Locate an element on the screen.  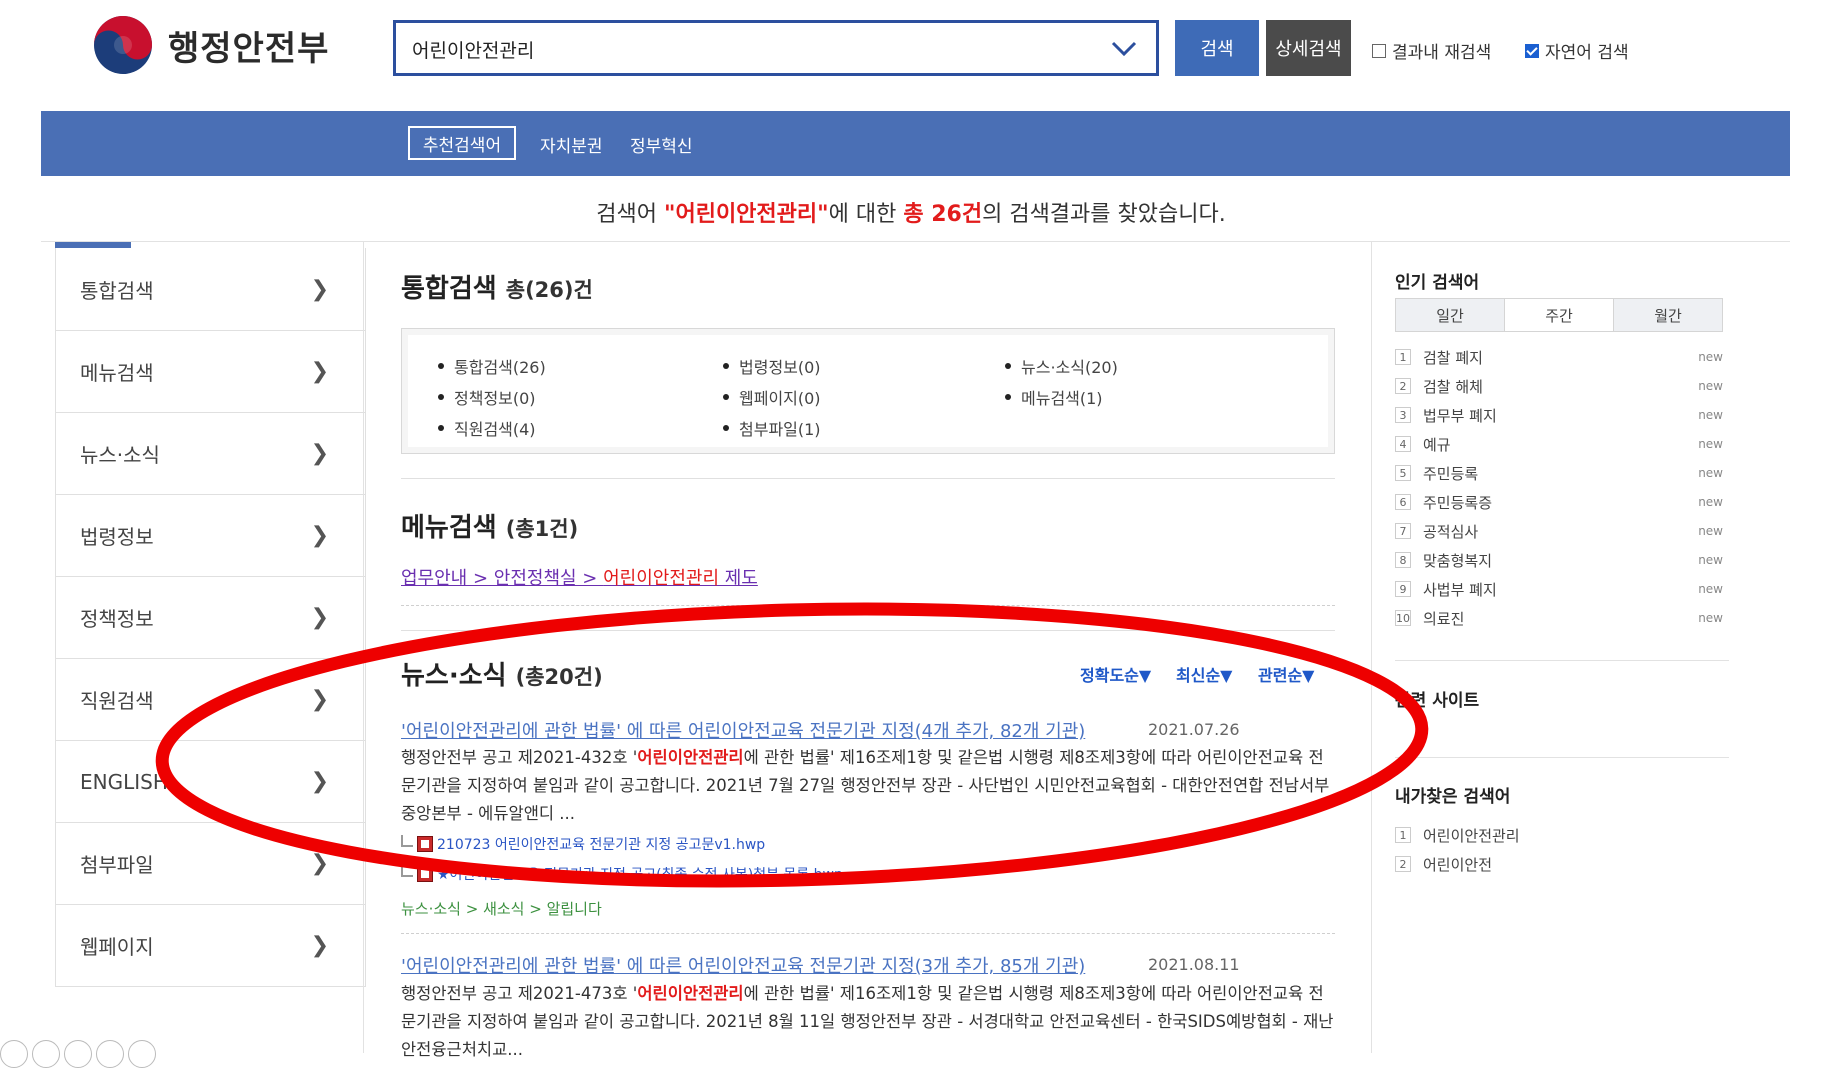
natural-language-option: 자연어 검색 is located at coordinates (1577, 50).